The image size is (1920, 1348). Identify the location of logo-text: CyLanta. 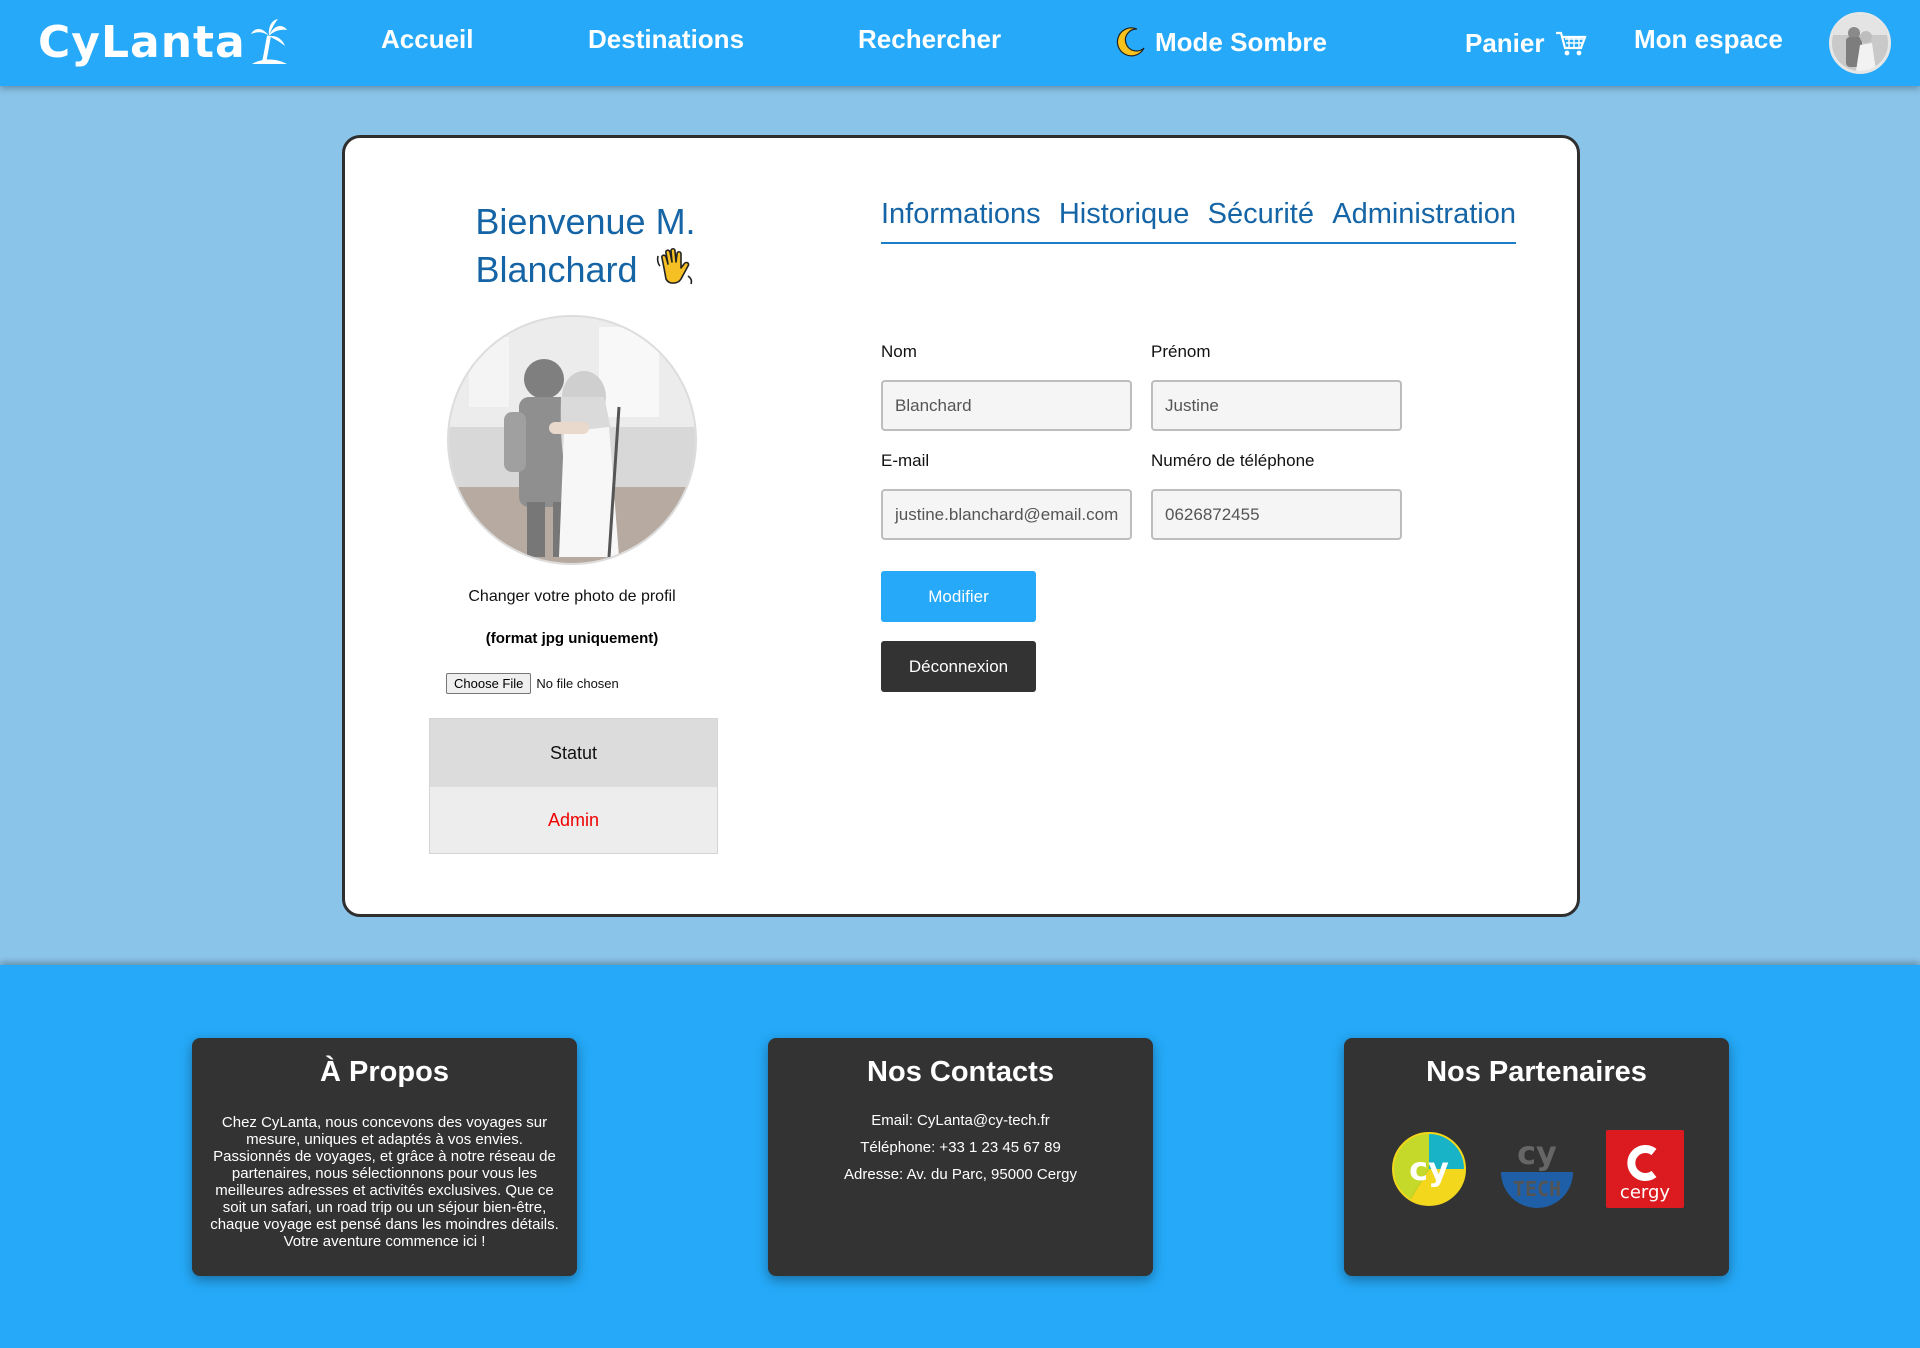
(142, 42).